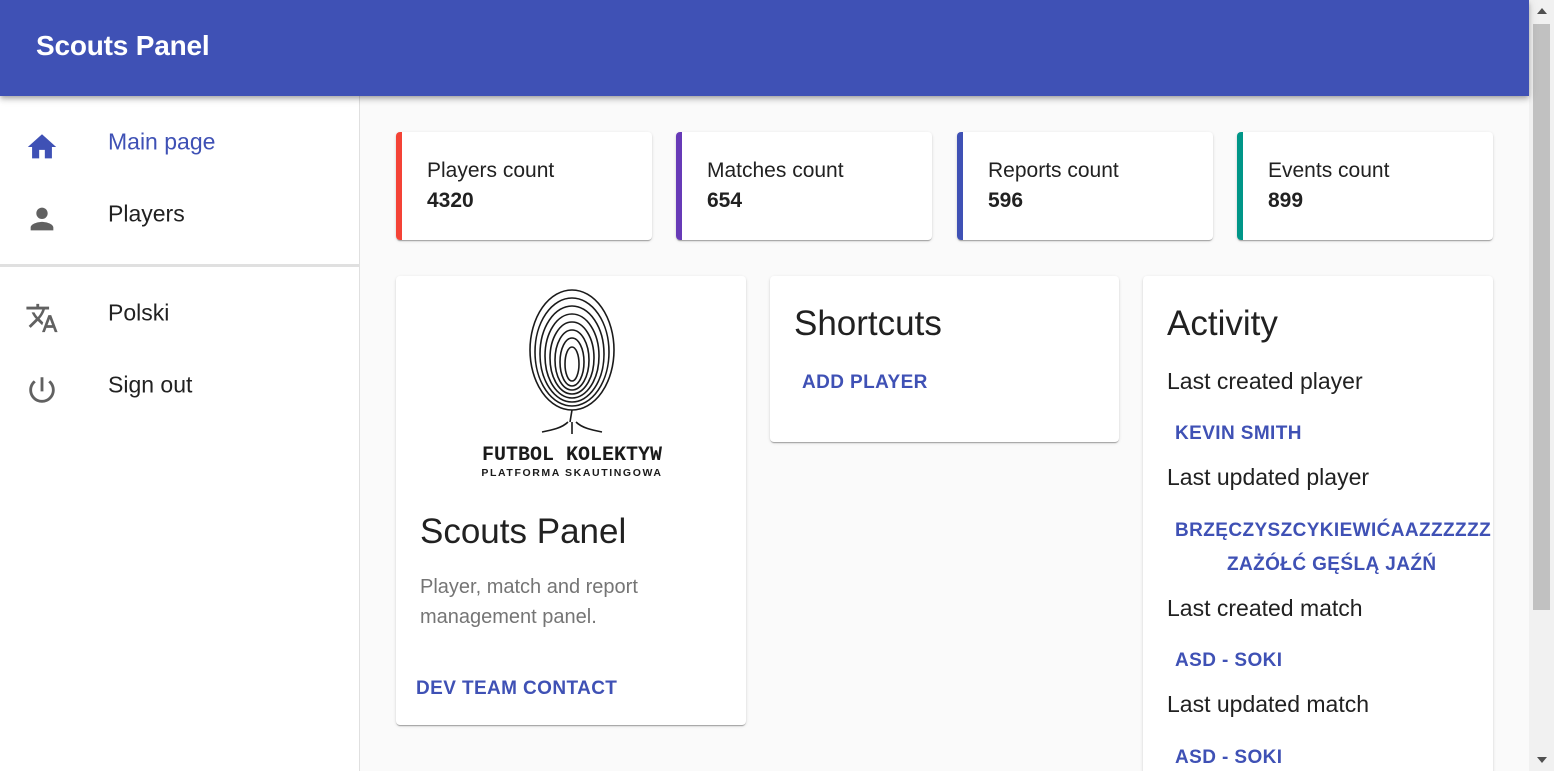  What do you see at coordinates (865, 383) in the screenshot?
I see `add-player-button: ADD PLAYER` at bounding box center [865, 383].